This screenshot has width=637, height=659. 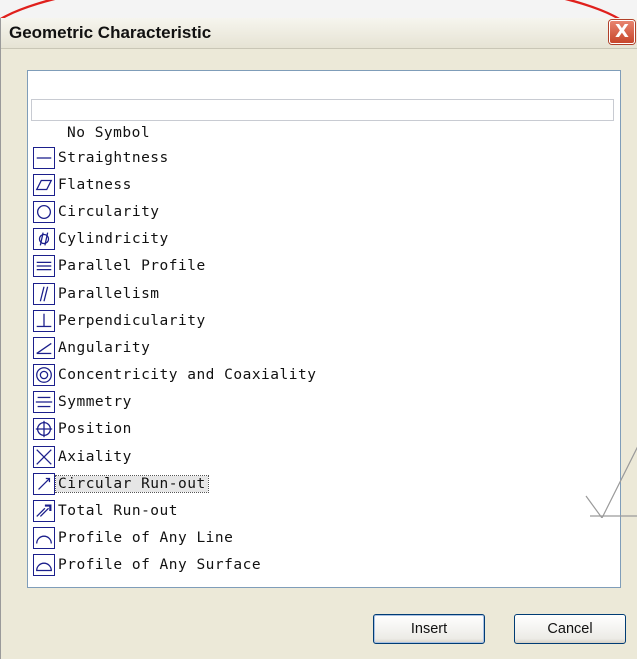 What do you see at coordinates (44, 347) in the screenshot?
I see `angularity-icon` at bounding box center [44, 347].